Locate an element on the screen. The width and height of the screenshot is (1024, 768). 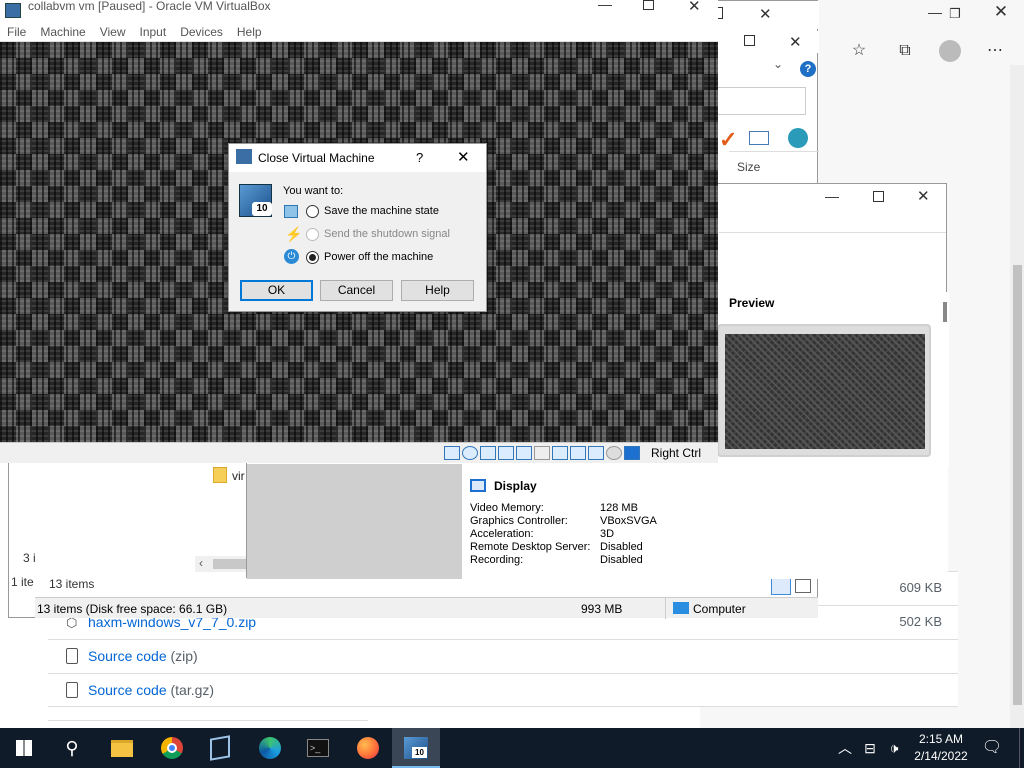
power-off-label: Power off the machine is located at coordinates (378, 257).